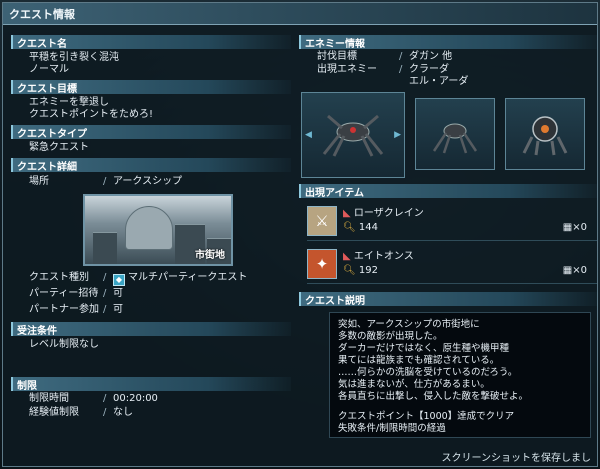  Describe the element at coordinates (300, 14) in the screenshot. I see `window-title: クエスト情報` at that location.